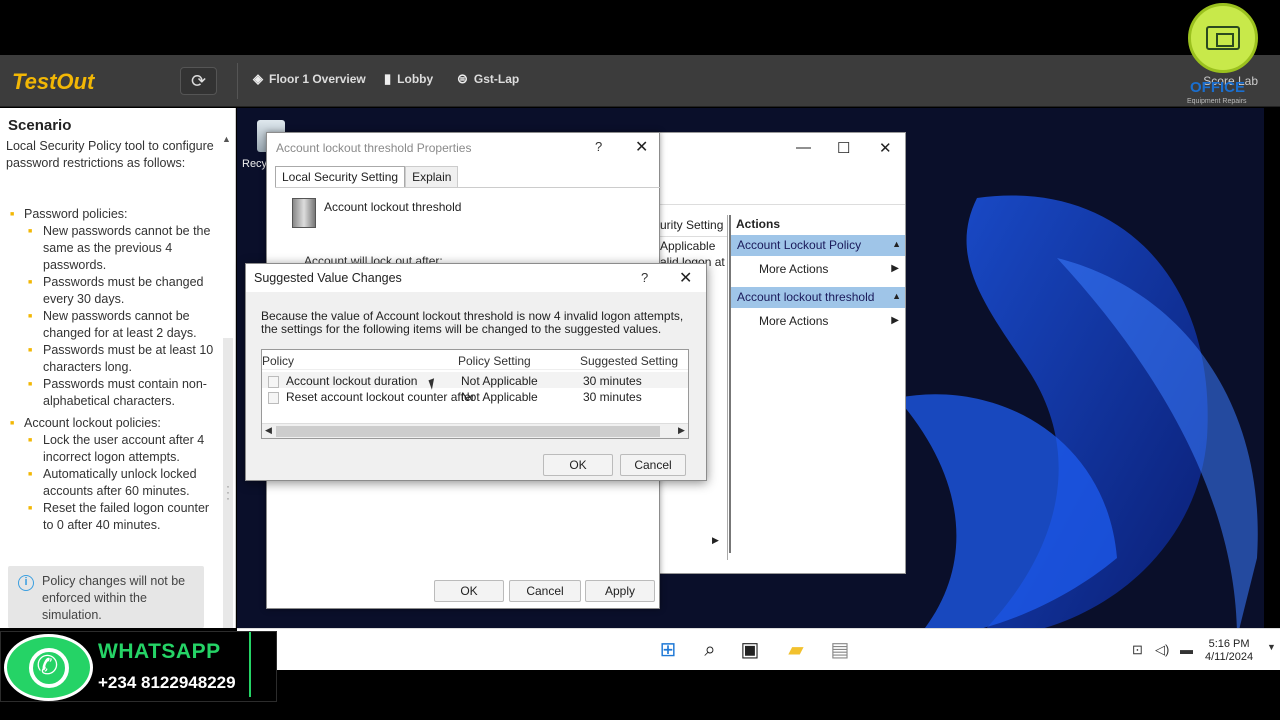 The width and height of the screenshot is (1280, 720). I want to click on windows-start-icon: ⊞, so click(668, 650).